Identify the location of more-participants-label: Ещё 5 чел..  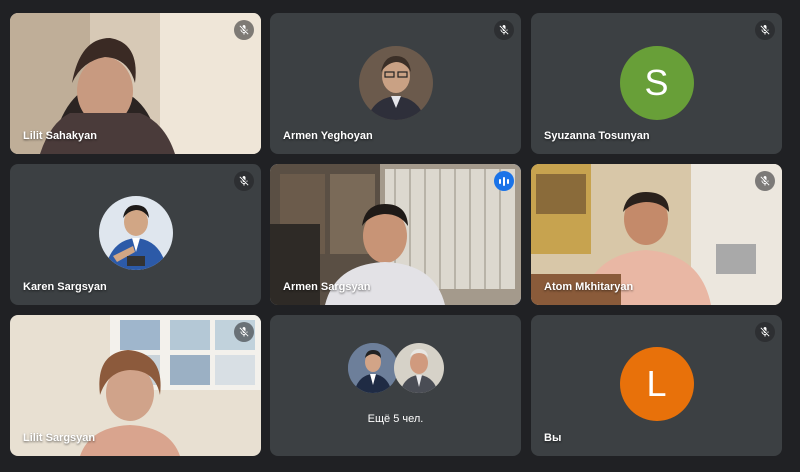
(395, 419).